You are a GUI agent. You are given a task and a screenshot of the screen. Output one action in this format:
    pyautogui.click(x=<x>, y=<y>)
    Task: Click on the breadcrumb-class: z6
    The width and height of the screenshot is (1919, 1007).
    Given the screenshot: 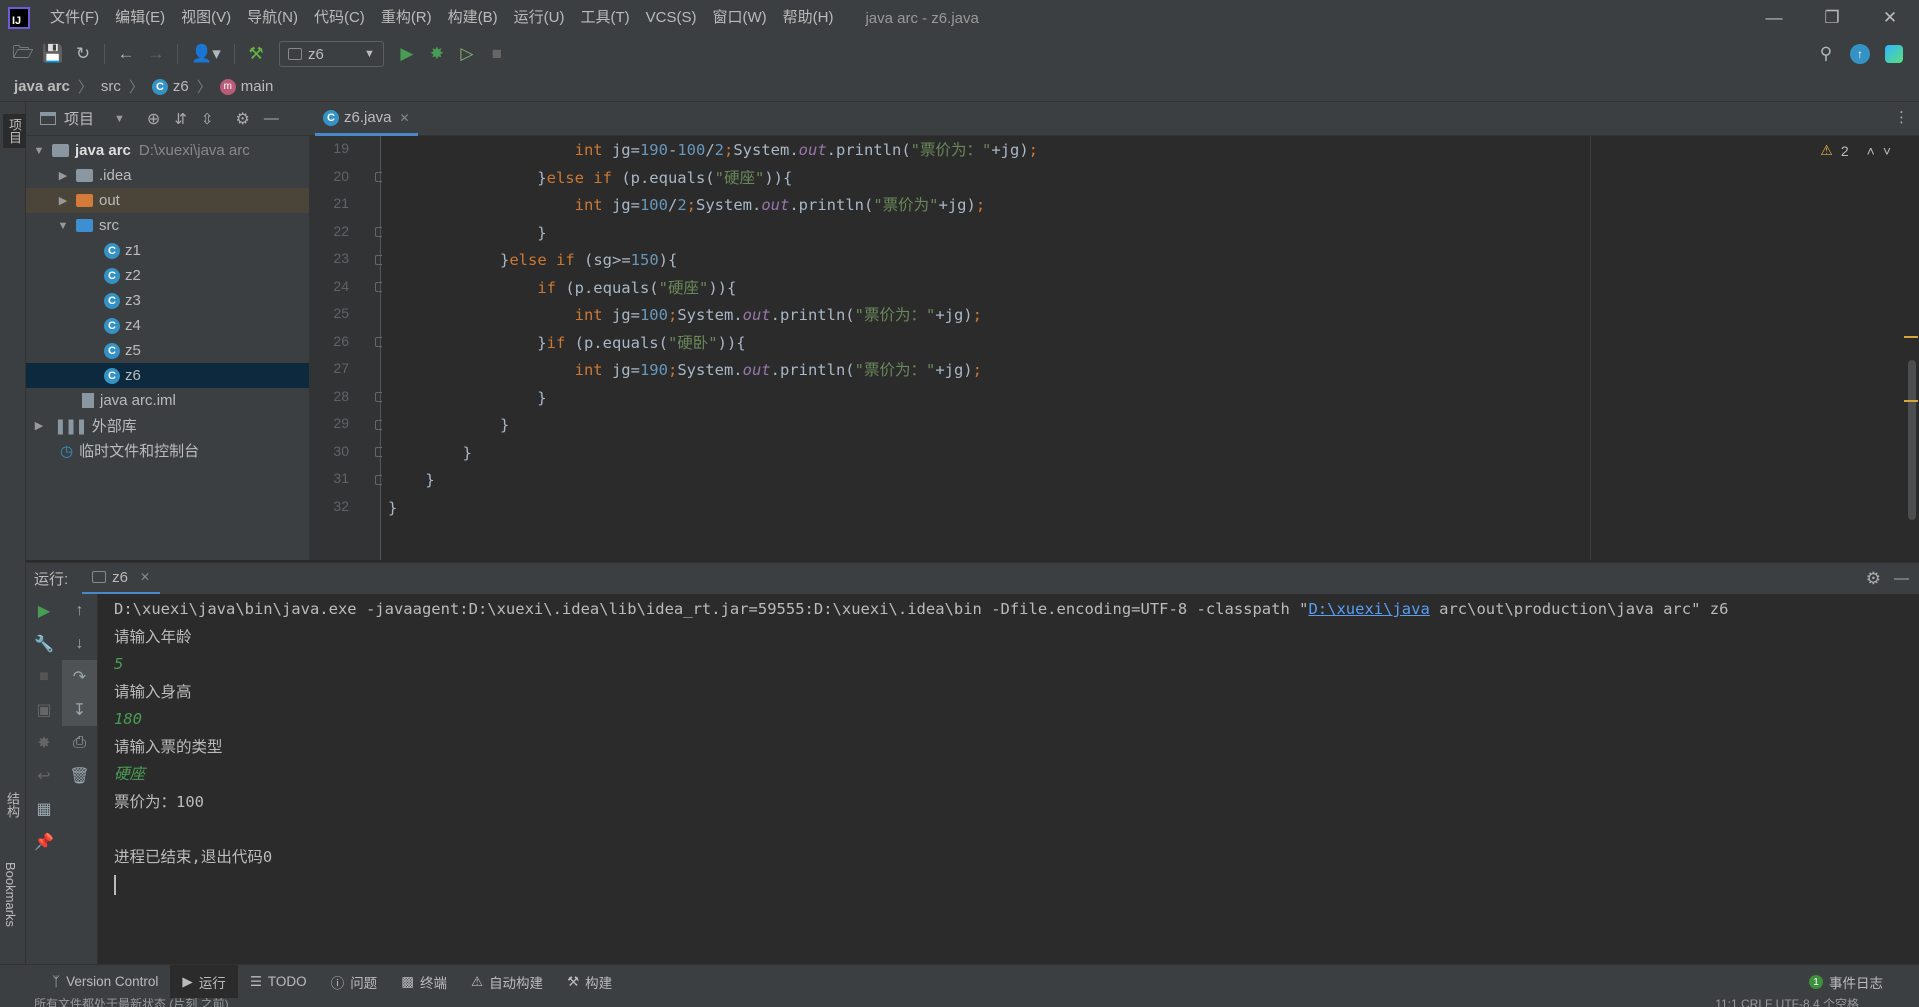 What is the action you would take?
    pyautogui.click(x=181, y=86)
    